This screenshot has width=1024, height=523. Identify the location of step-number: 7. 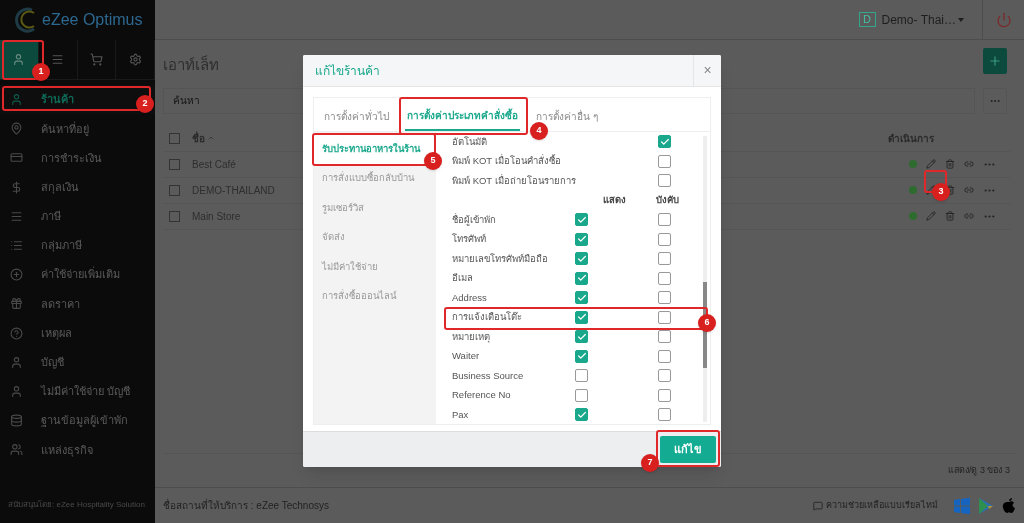
(650, 463).